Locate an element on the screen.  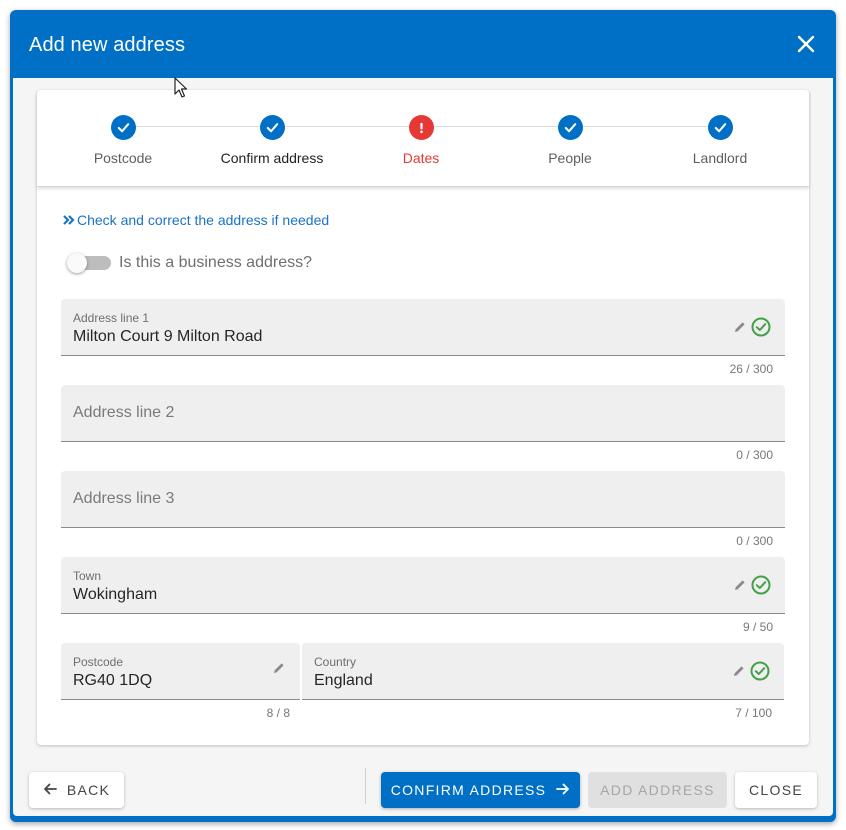
business-address-toggle is located at coordinates (89, 263).